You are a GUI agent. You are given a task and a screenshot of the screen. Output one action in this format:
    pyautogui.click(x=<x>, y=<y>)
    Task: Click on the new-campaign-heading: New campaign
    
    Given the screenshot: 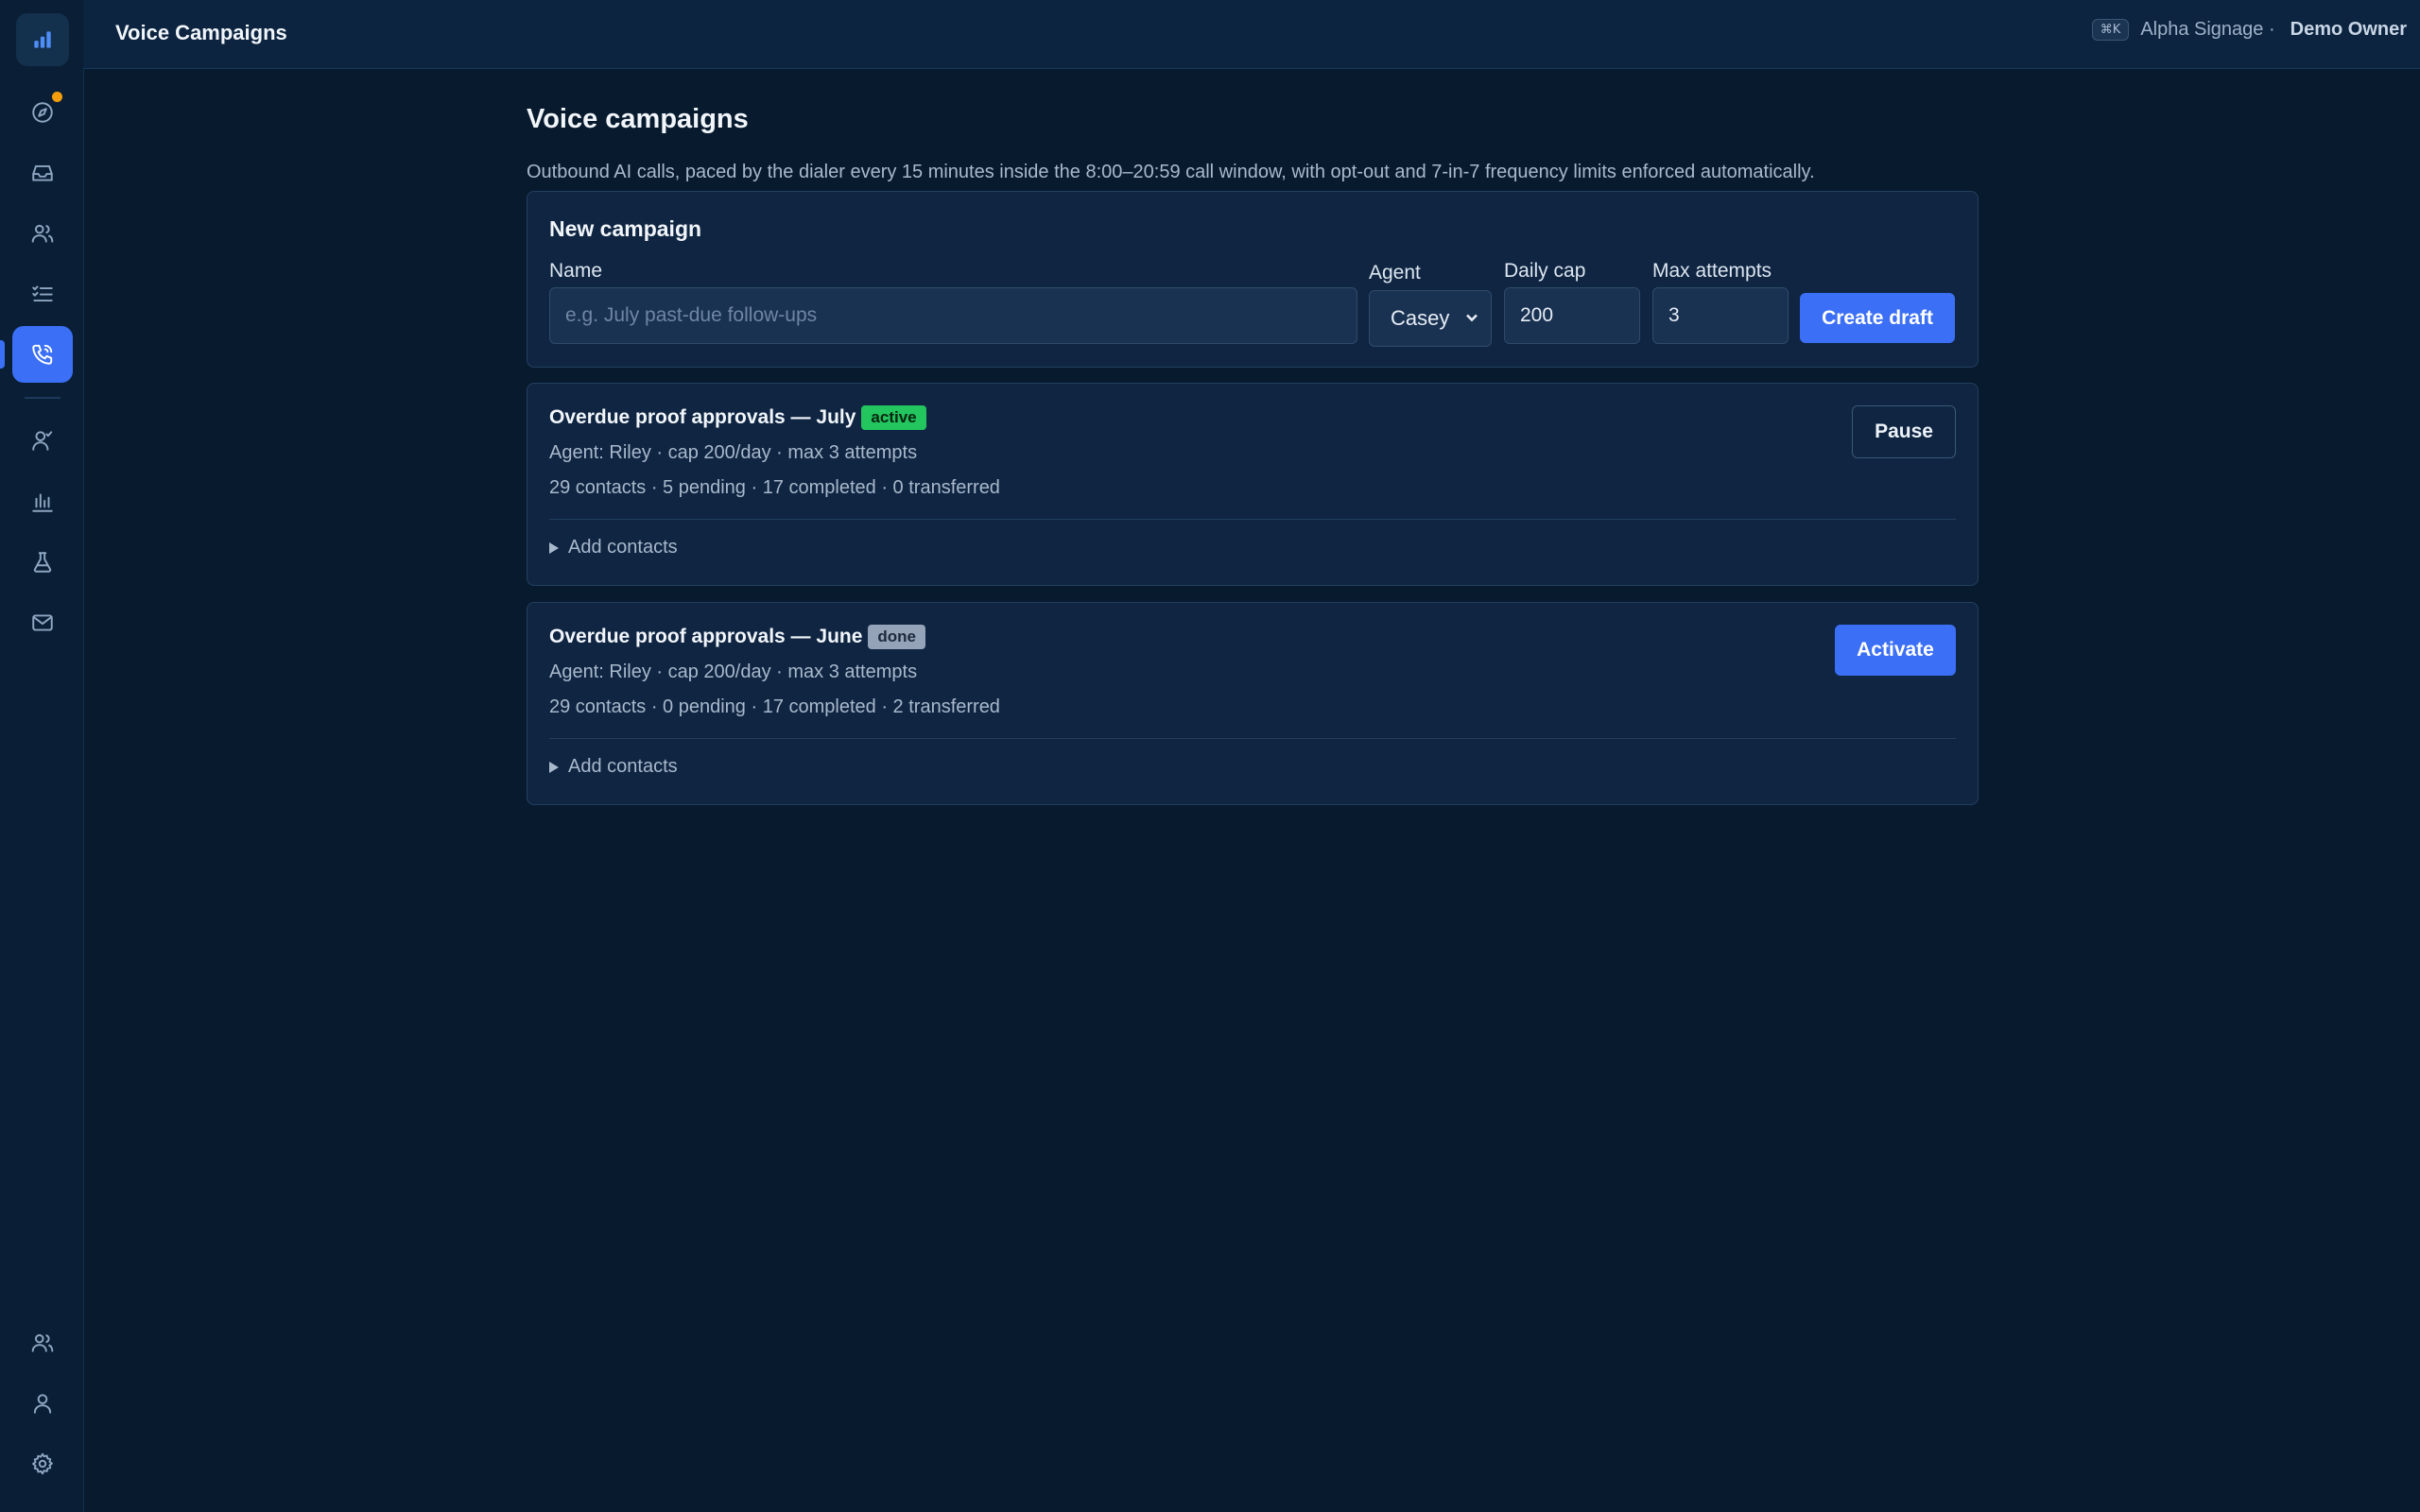 What is the action you would take?
    pyautogui.click(x=625, y=228)
    